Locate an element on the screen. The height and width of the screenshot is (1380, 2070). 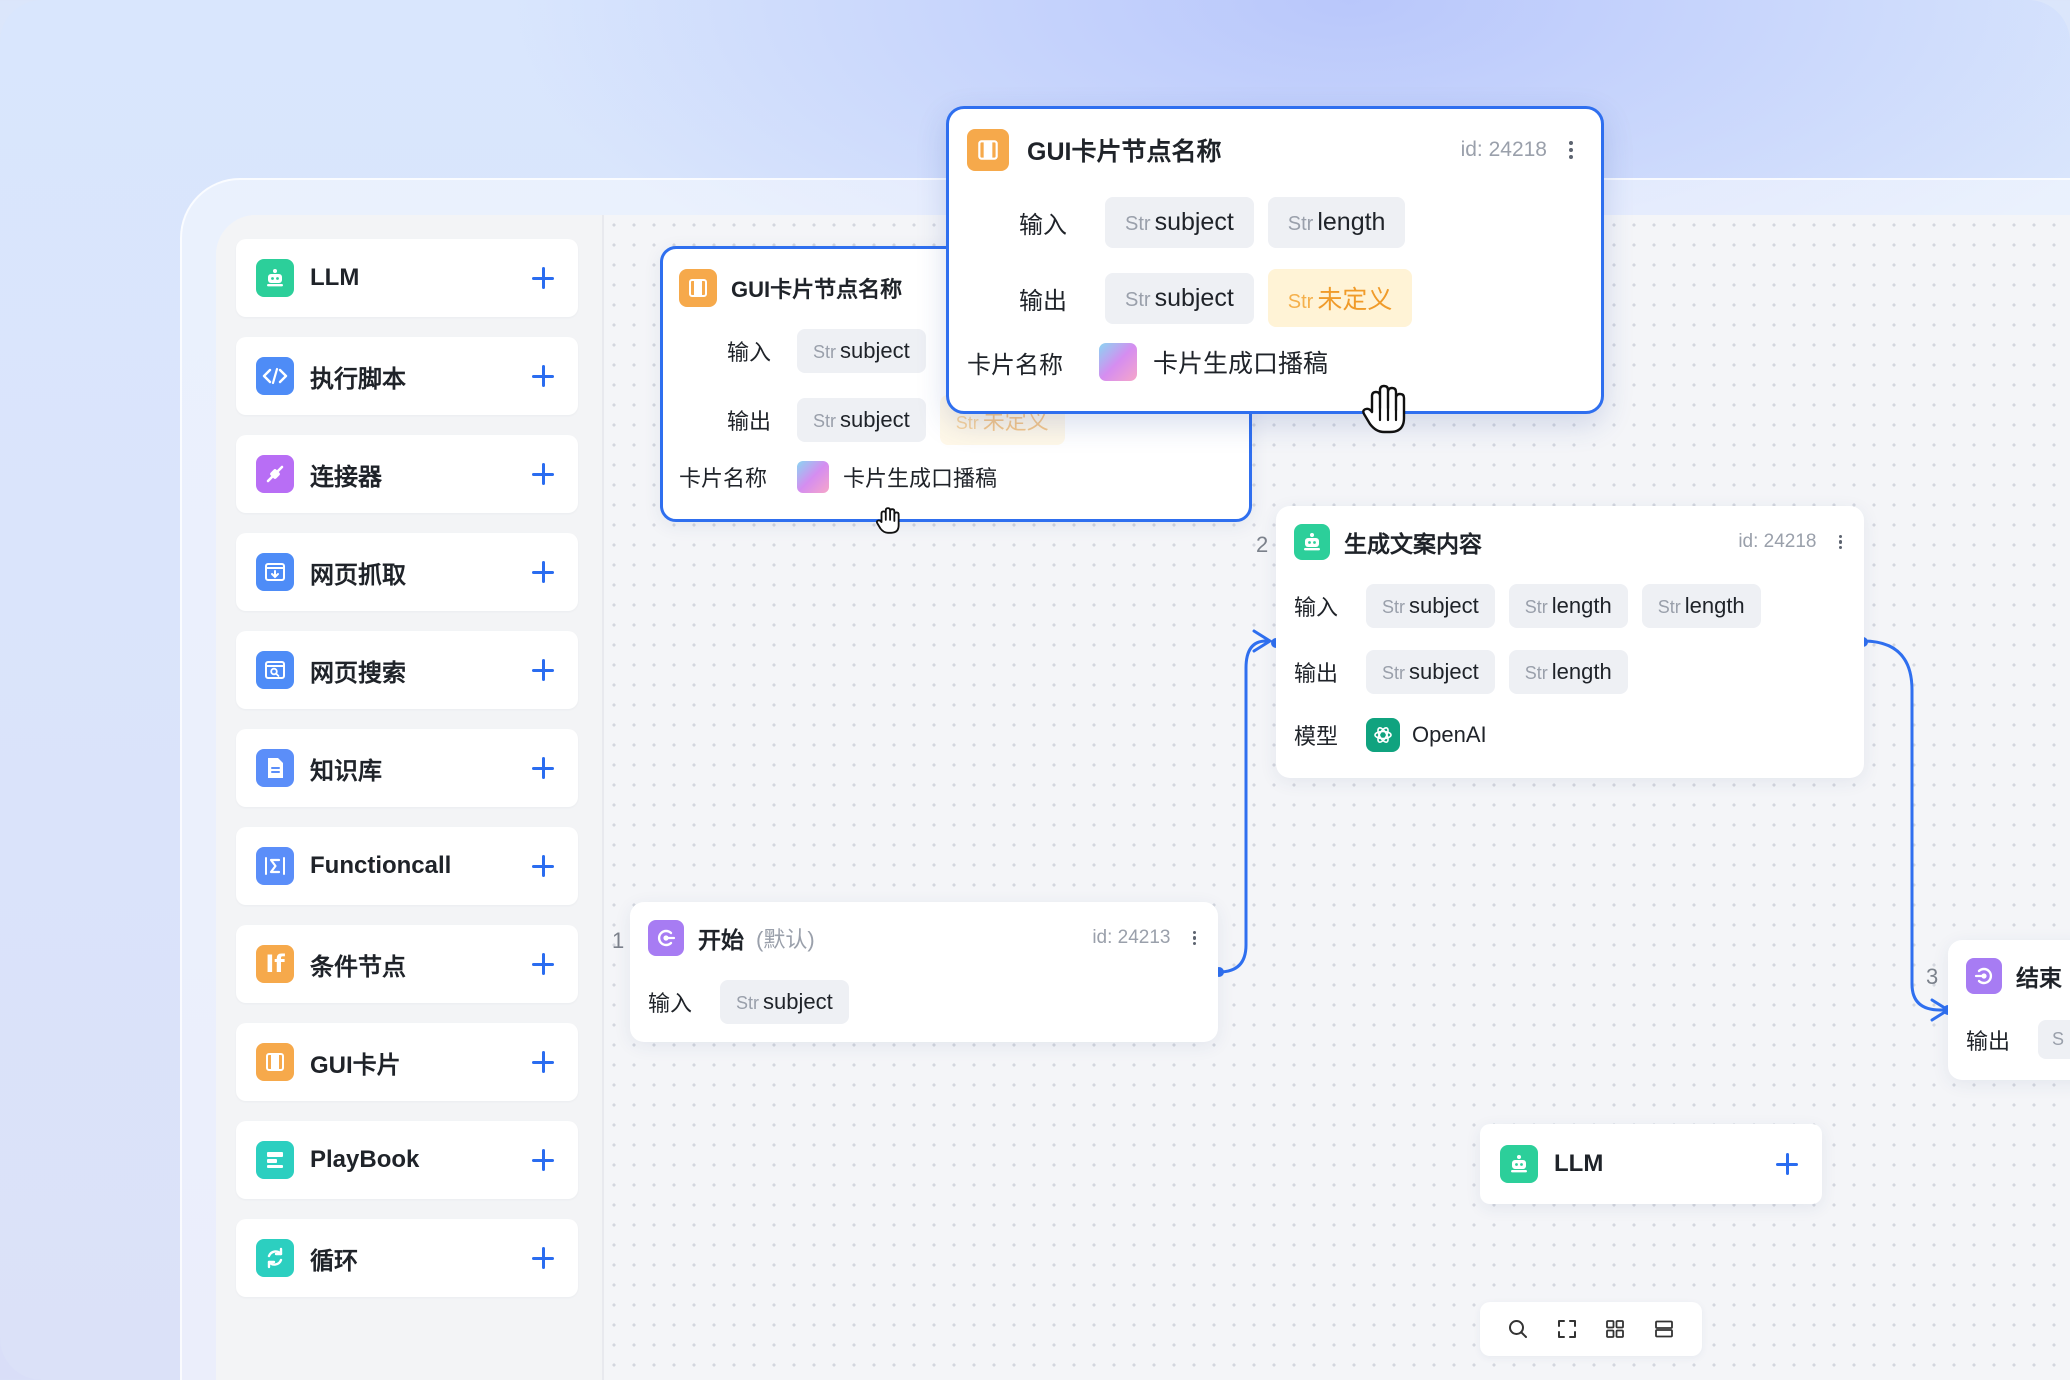
grid-layout-icon is located at coordinates (1615, 1329).